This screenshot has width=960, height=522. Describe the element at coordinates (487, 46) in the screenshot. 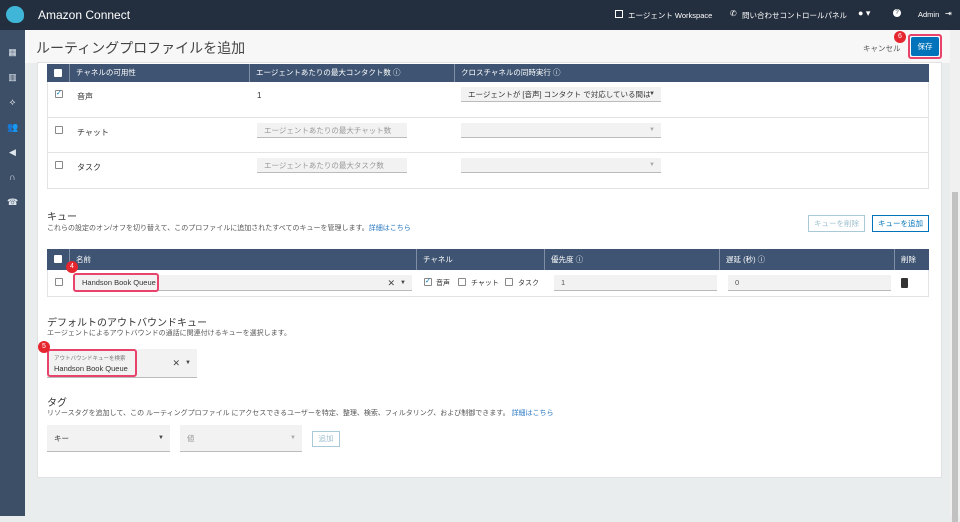

I see `title-bar: ルーティングプロファイルを追加 キャンセル 保存 6` at that location.